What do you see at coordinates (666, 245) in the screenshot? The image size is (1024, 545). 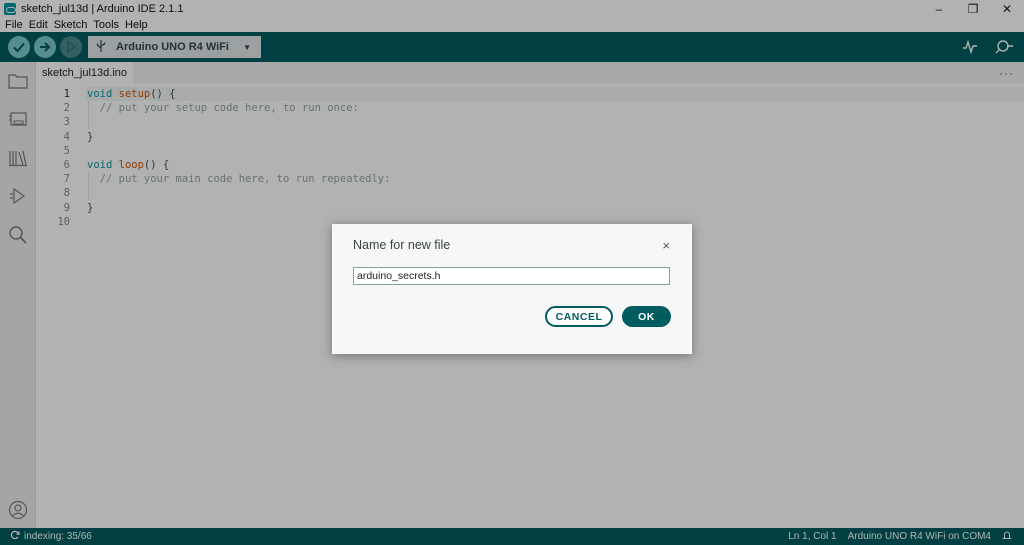 I see `close-icon: ×` at bounding box center [666, 245].